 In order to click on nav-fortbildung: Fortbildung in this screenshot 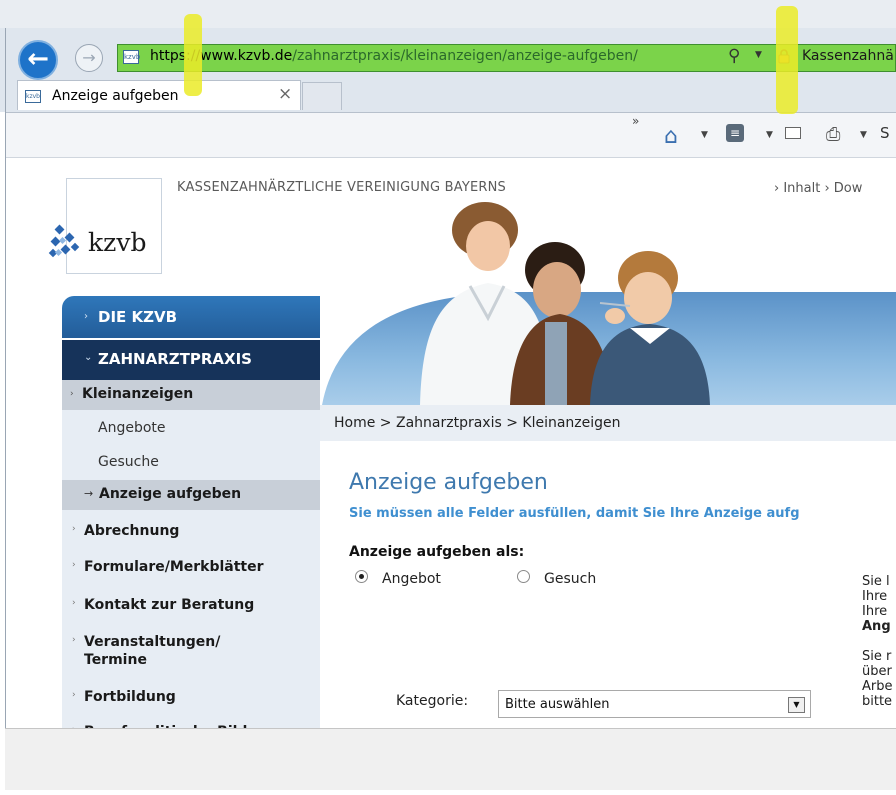, I will do `click(130, 697)`.